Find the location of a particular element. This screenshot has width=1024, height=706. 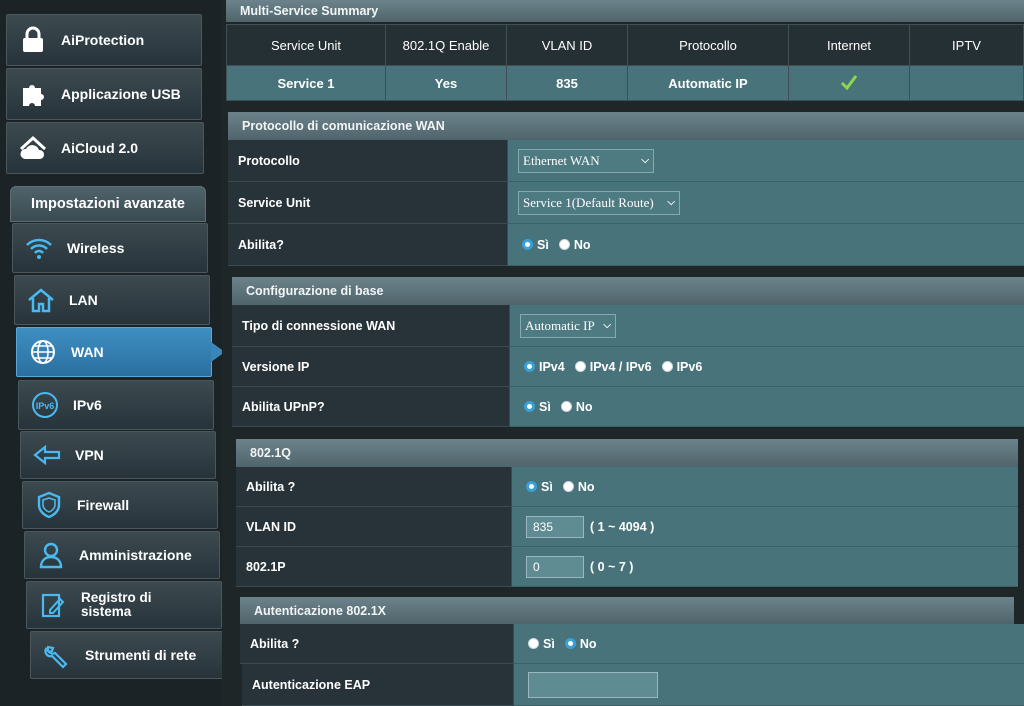

sidebar-item-label: Registro di sistema is located at coordinates (116, 605).